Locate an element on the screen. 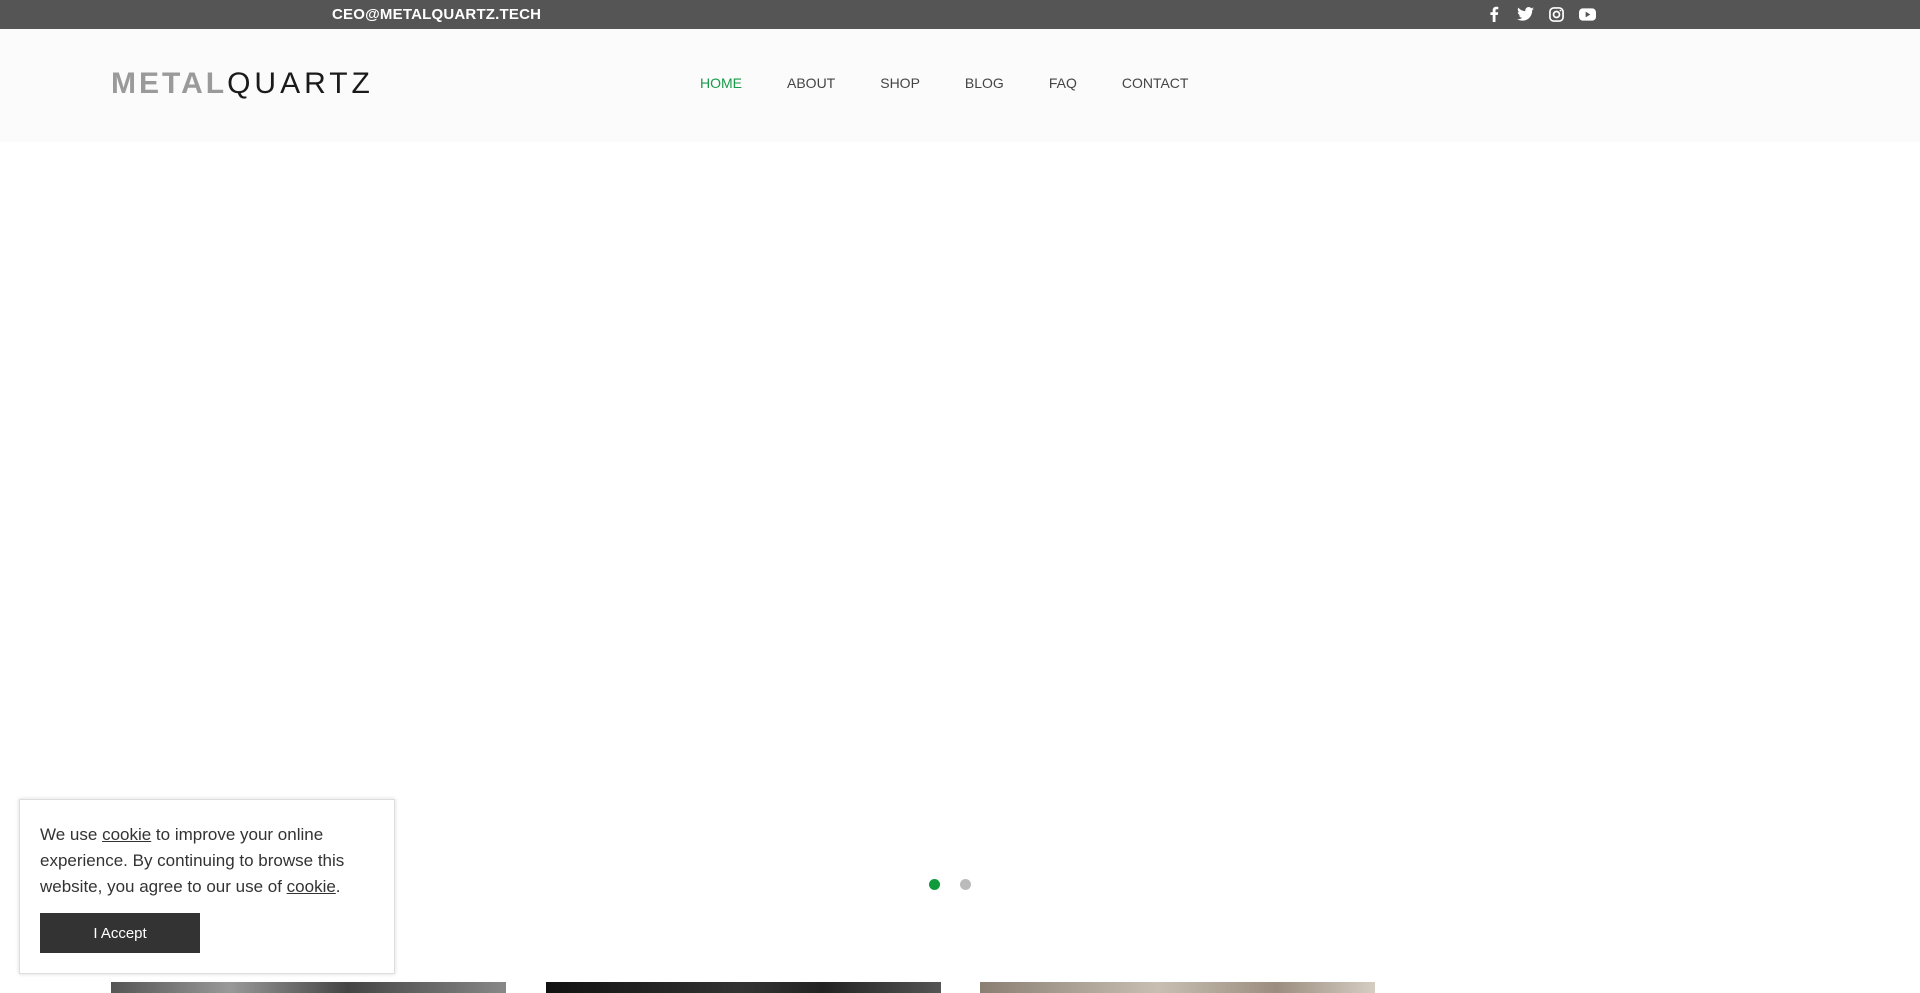 Image resolution: width=1920 pixels, height=993 pixels. slider-dots is located at coordinates (950, 884).